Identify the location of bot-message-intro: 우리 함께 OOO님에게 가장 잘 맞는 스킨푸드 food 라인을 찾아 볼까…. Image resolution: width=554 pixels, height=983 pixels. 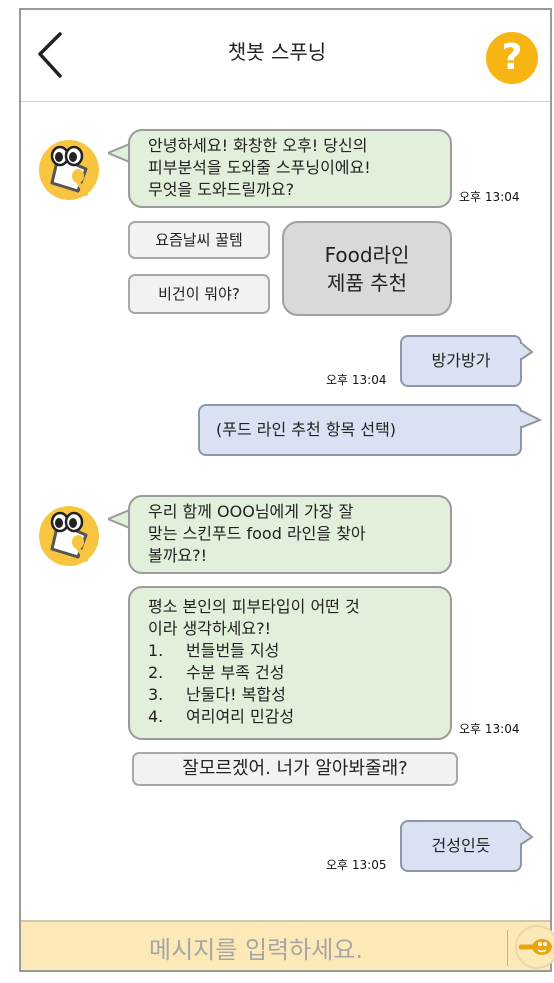
(290, 534).